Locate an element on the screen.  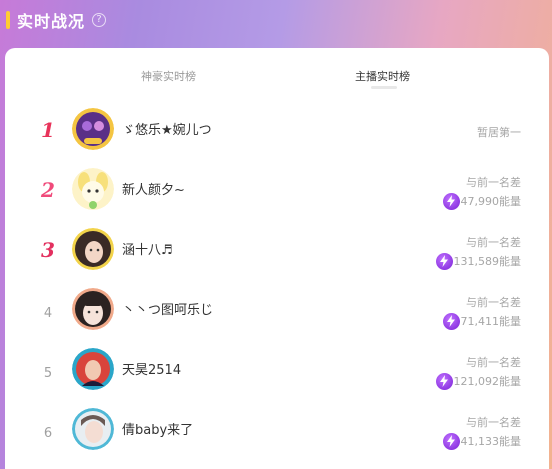
tab-bar: 神豪实时榜 主播实时榜 is located at coordinates (277, 72).